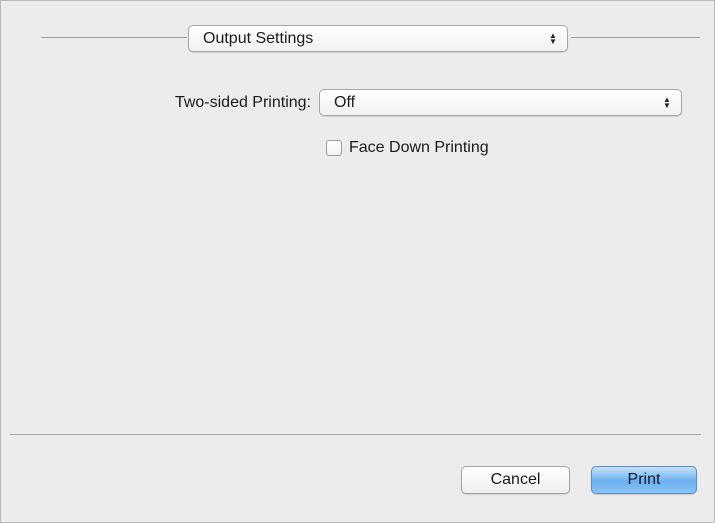  Describe the element at coordinates (114, 37) in the screenshot. I see `header-divider-left` at that location.